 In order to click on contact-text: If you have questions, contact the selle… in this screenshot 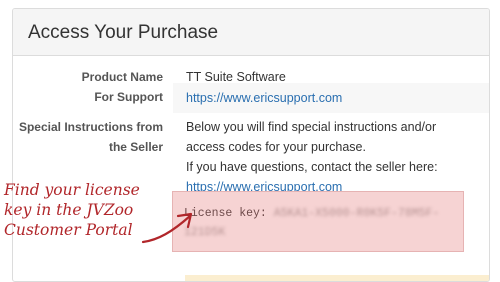, I will do `click(312, 167)`.